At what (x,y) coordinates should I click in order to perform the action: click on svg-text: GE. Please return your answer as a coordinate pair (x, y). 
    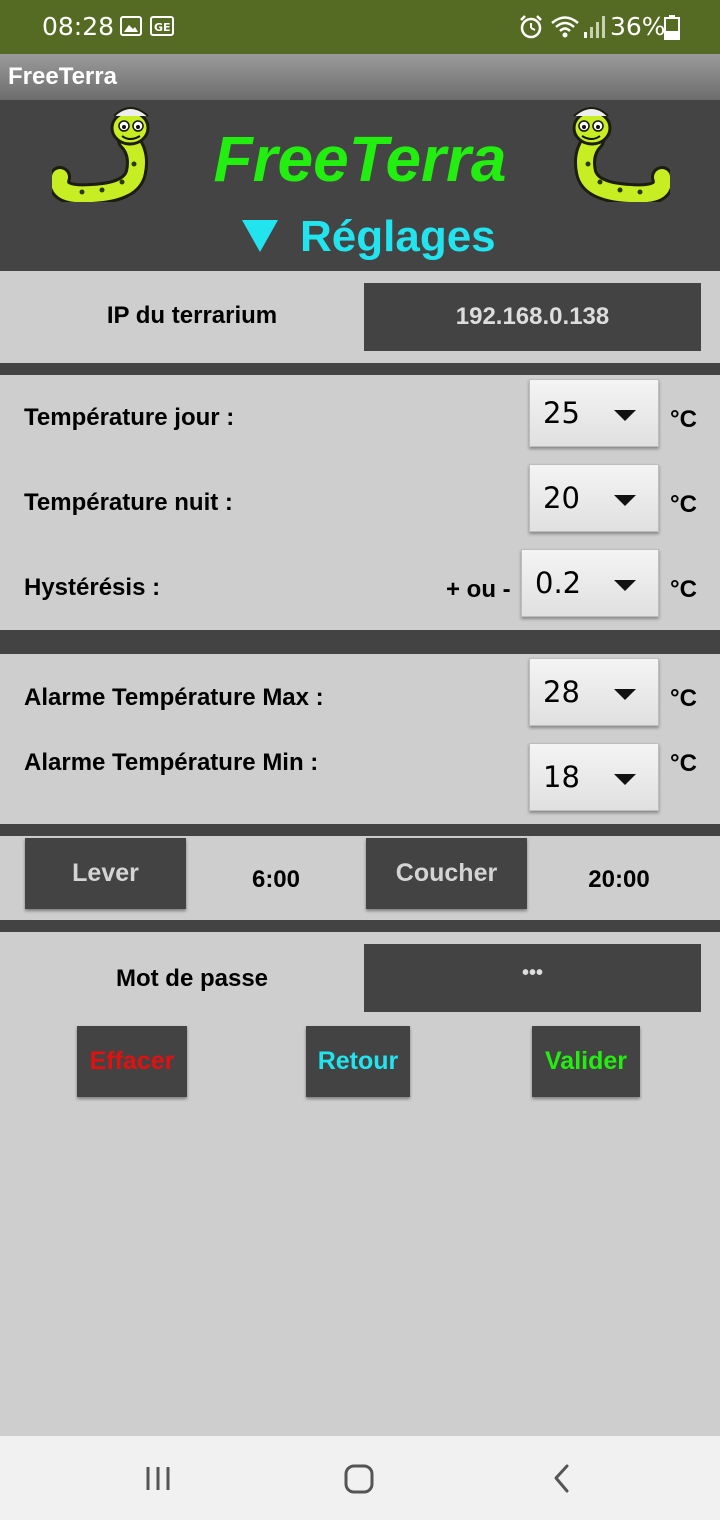
    Looking at the image, I should click on (162, 27).